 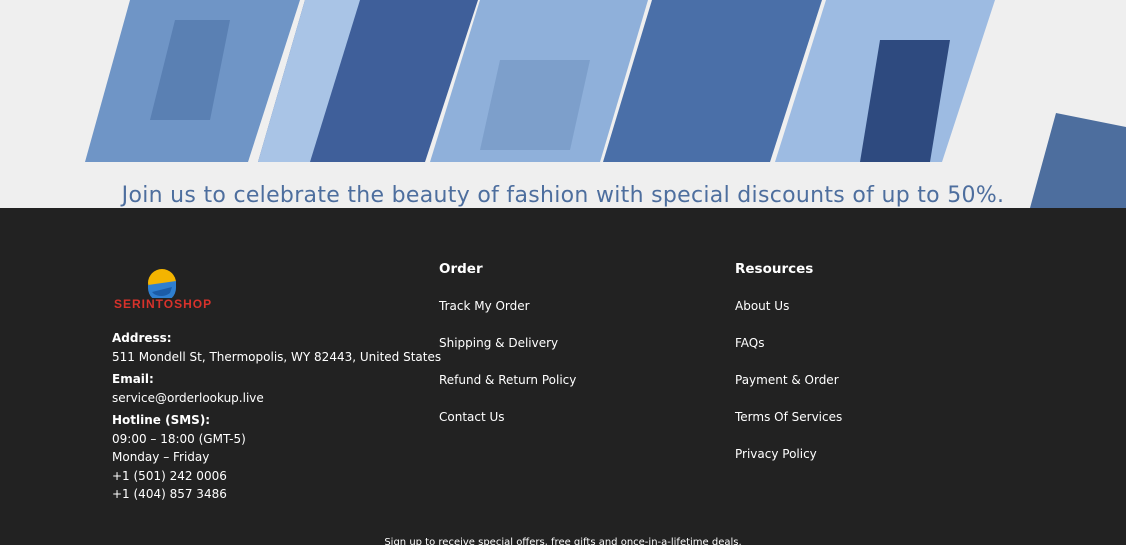 What do you see at coordinates (774, 269) in the screenshot?
I see `resources-heading: Resources` at bounding box center [774, 269].